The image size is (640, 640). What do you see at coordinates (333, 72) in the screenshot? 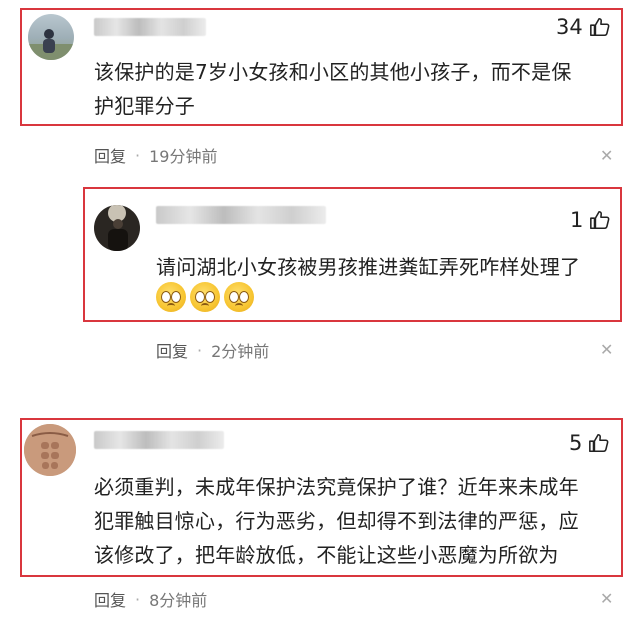
I see `comment-1-text-line-1: 该保护的是7岁小女孩和小区的其他小孩子，而不是保` at bounding box center [333, 72].